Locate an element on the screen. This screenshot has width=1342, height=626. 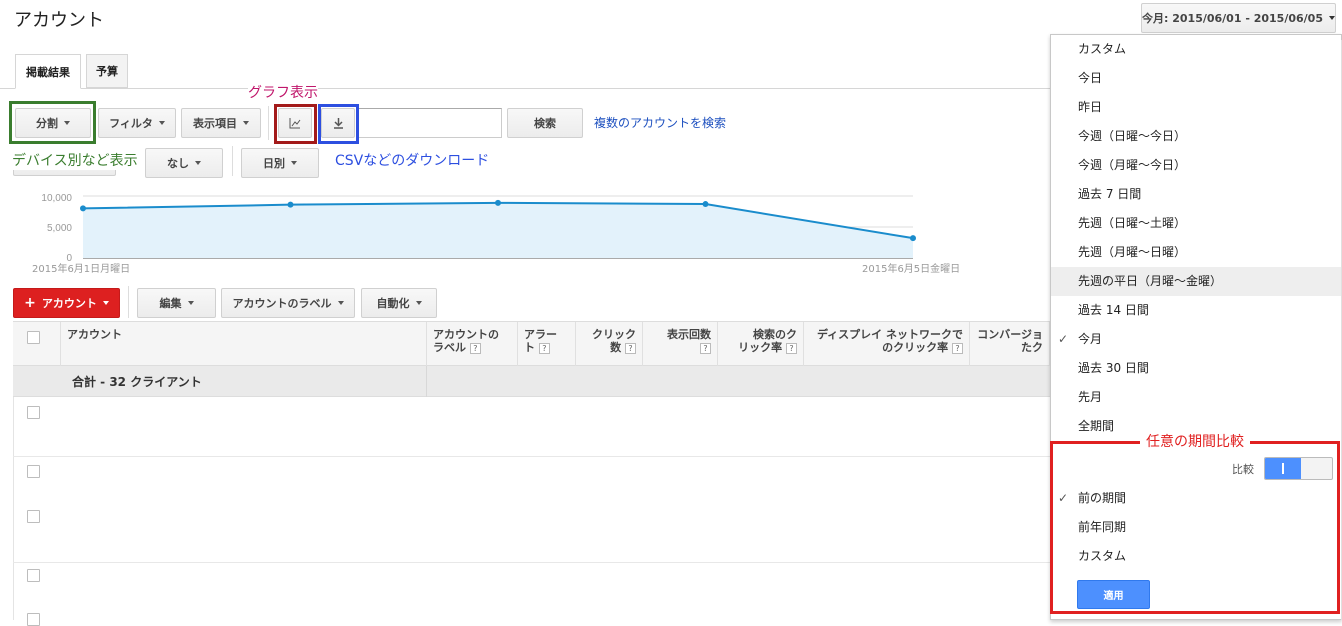
filter-label: フィルタ is located at coordinates (131, 123).